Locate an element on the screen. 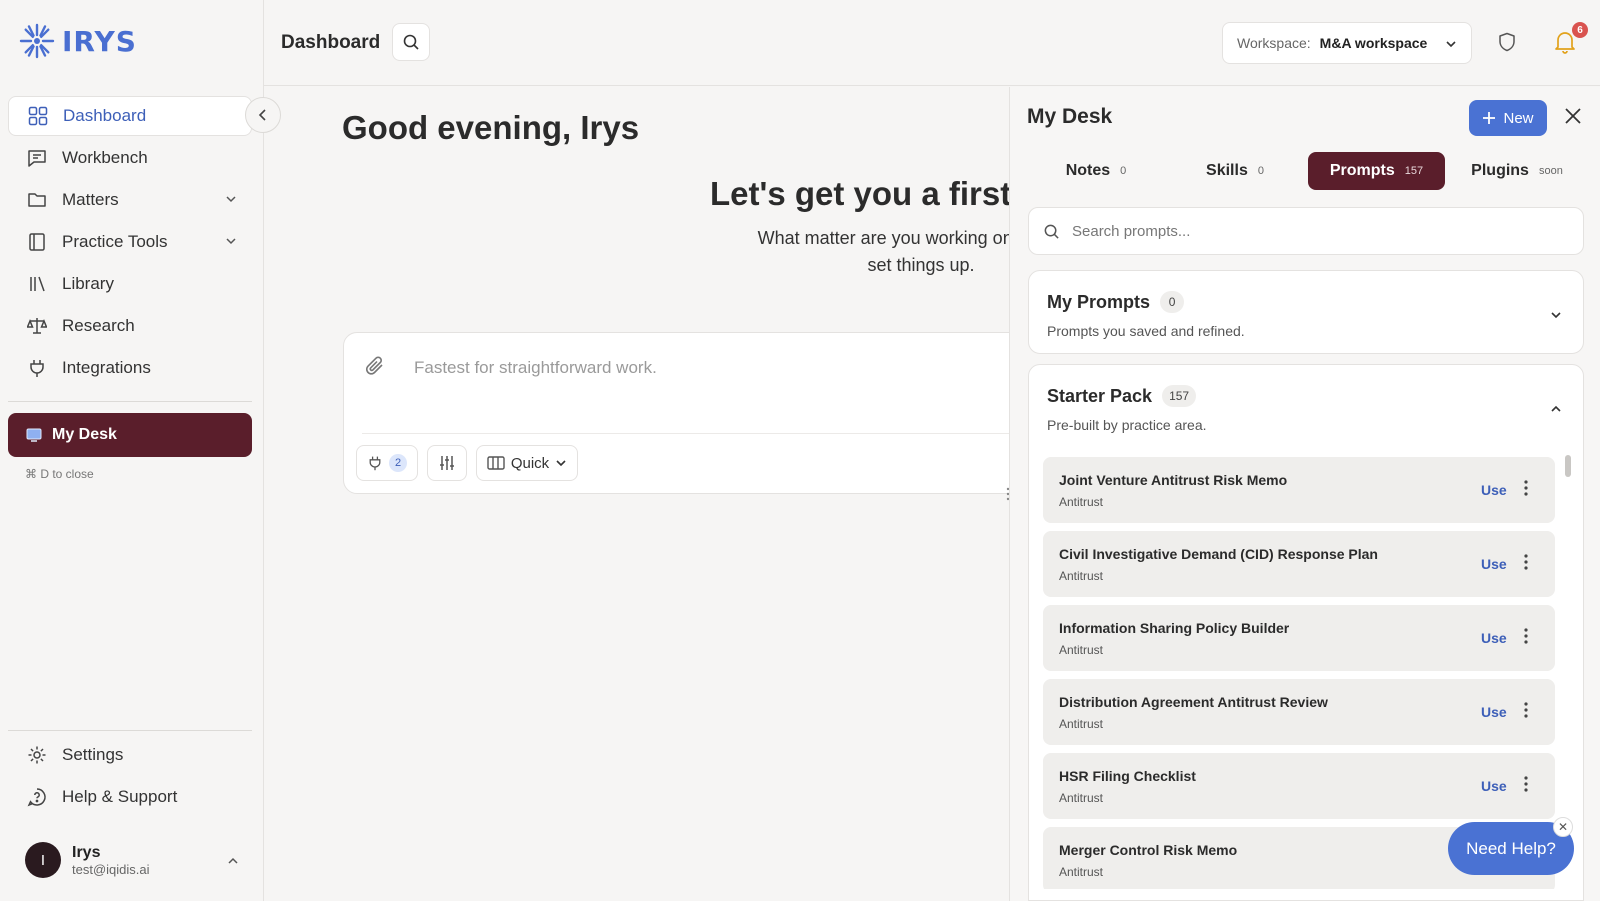  sidebar-item-label: Library is located at coordinates (88, 283).